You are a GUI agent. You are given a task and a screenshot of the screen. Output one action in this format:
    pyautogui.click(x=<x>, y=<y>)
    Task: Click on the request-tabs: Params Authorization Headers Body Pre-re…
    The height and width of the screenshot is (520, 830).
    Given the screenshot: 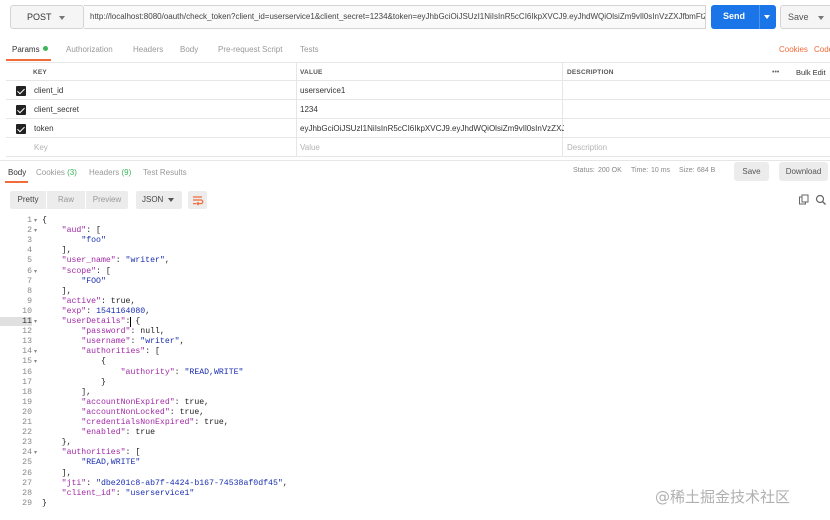 What is the action you would take?
    pyautogui.click(x=415, y=50)
    